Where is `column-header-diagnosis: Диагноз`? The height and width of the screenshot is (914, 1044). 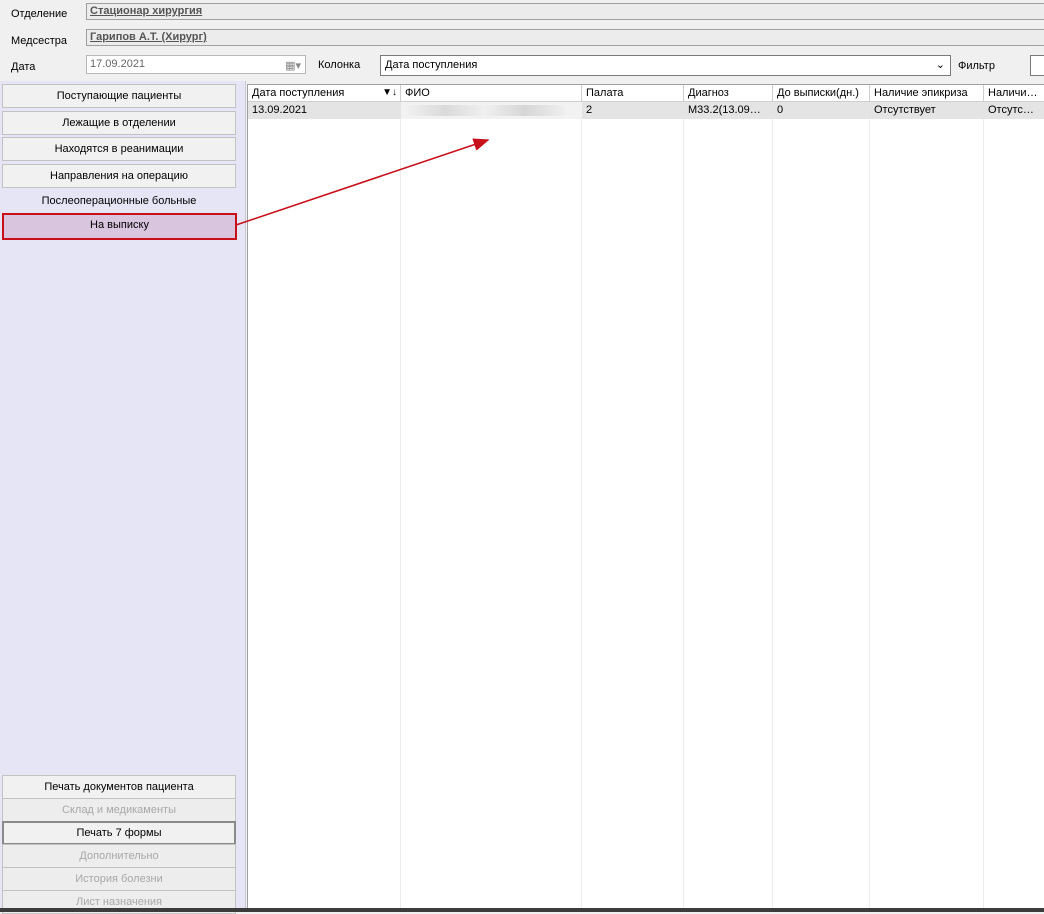
column-header-diagnosis: Диагноз is located at coordinates (728, 93).